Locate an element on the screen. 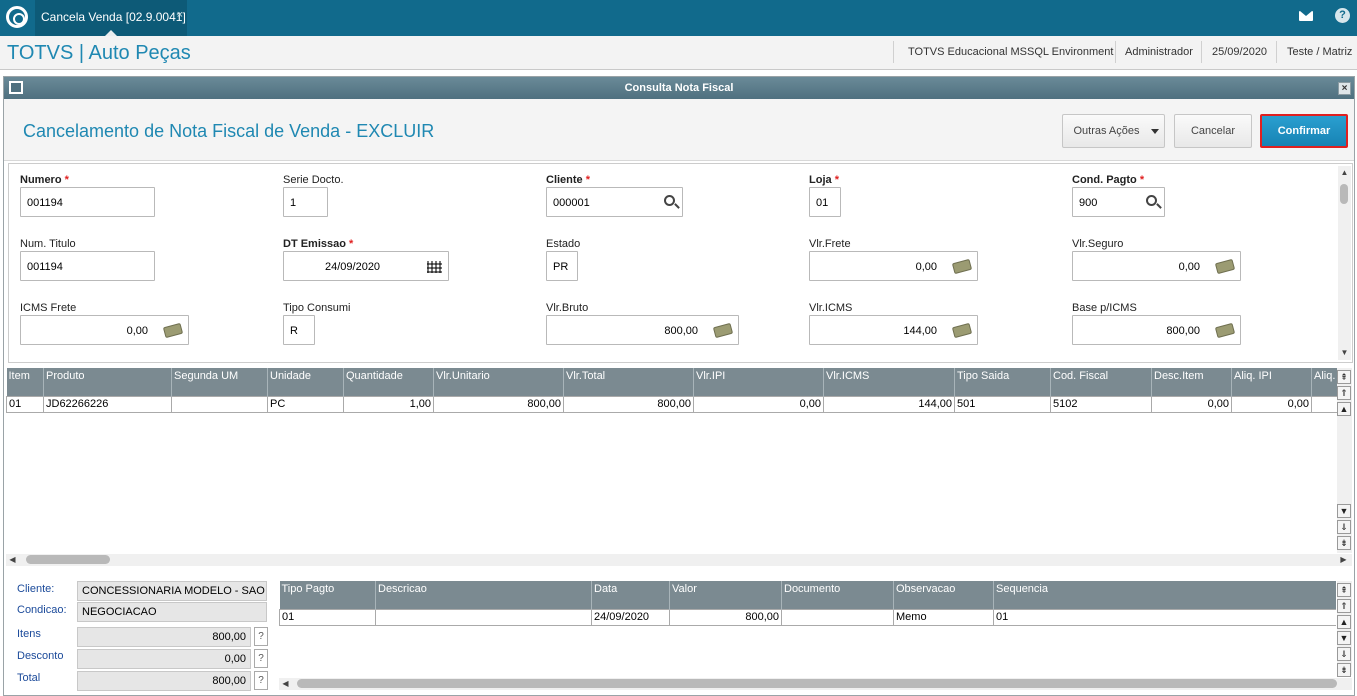 This screenshot has width=1357, height=696. fields-scrollbar: ▲ ▼ is located at coordinates (1344, 263).